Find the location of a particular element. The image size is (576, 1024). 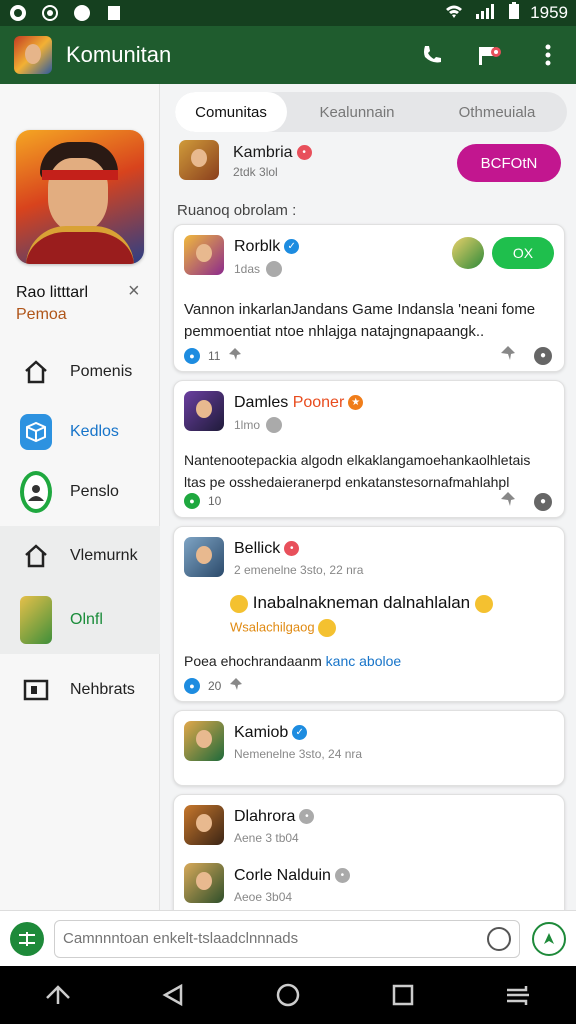

sidebar-item-vlemurnk: Vlemurnk is located at coordinates (80, 556).